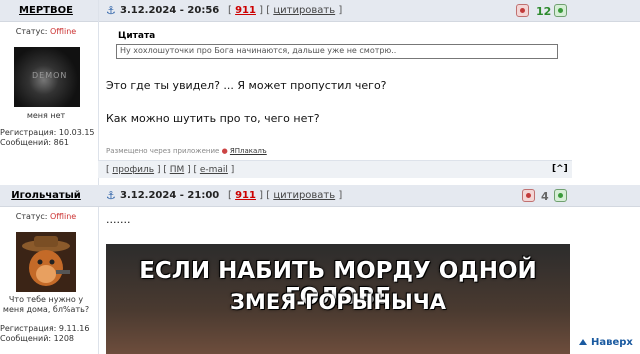  What do you see at coordinates (46, 10) in the screenshot?
I see `post-author-link: МЕРТВОЕ` at bounding box center [46, 10].